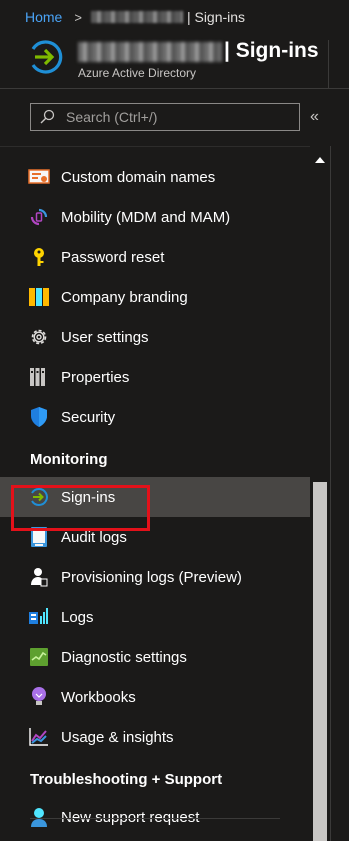 The width and height of the screenshot is (349, 841). Describe the element at coordinates (155, 377) in the screenshot. I see `menu-item-properties: Properties` at that location.